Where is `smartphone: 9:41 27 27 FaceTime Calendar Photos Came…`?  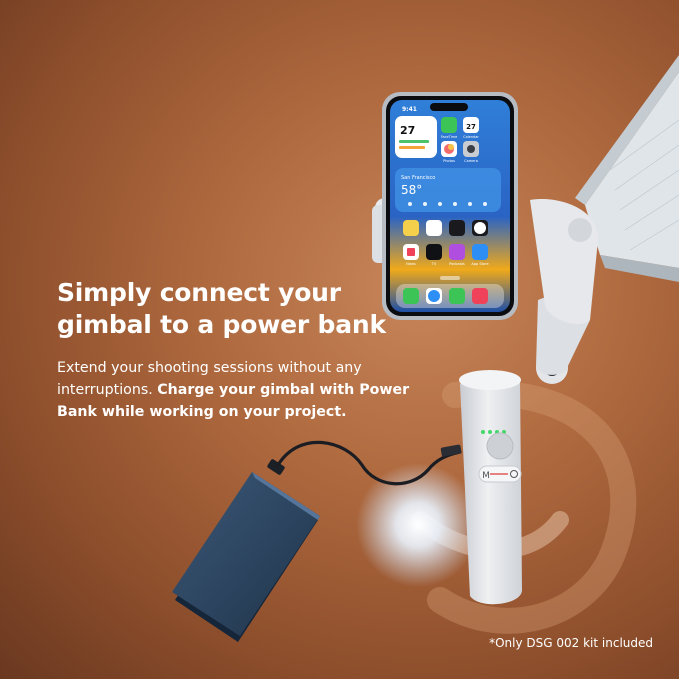 smartphone: 9:41 27 27 FaceTime Calendar Photos Came… is located at coordinates (450, 206).